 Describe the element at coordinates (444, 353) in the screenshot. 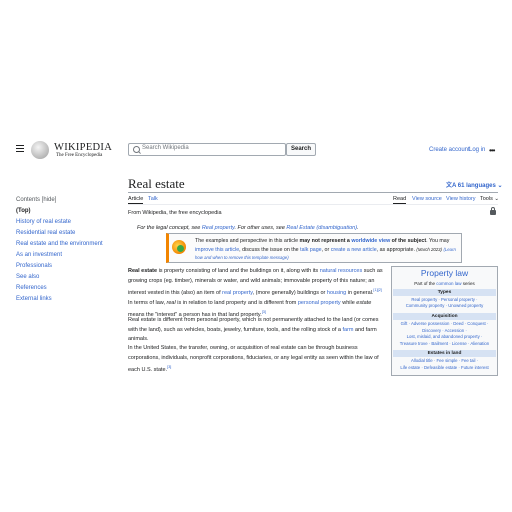

I see `infobox-heading-estates: Estates in land` at that location.